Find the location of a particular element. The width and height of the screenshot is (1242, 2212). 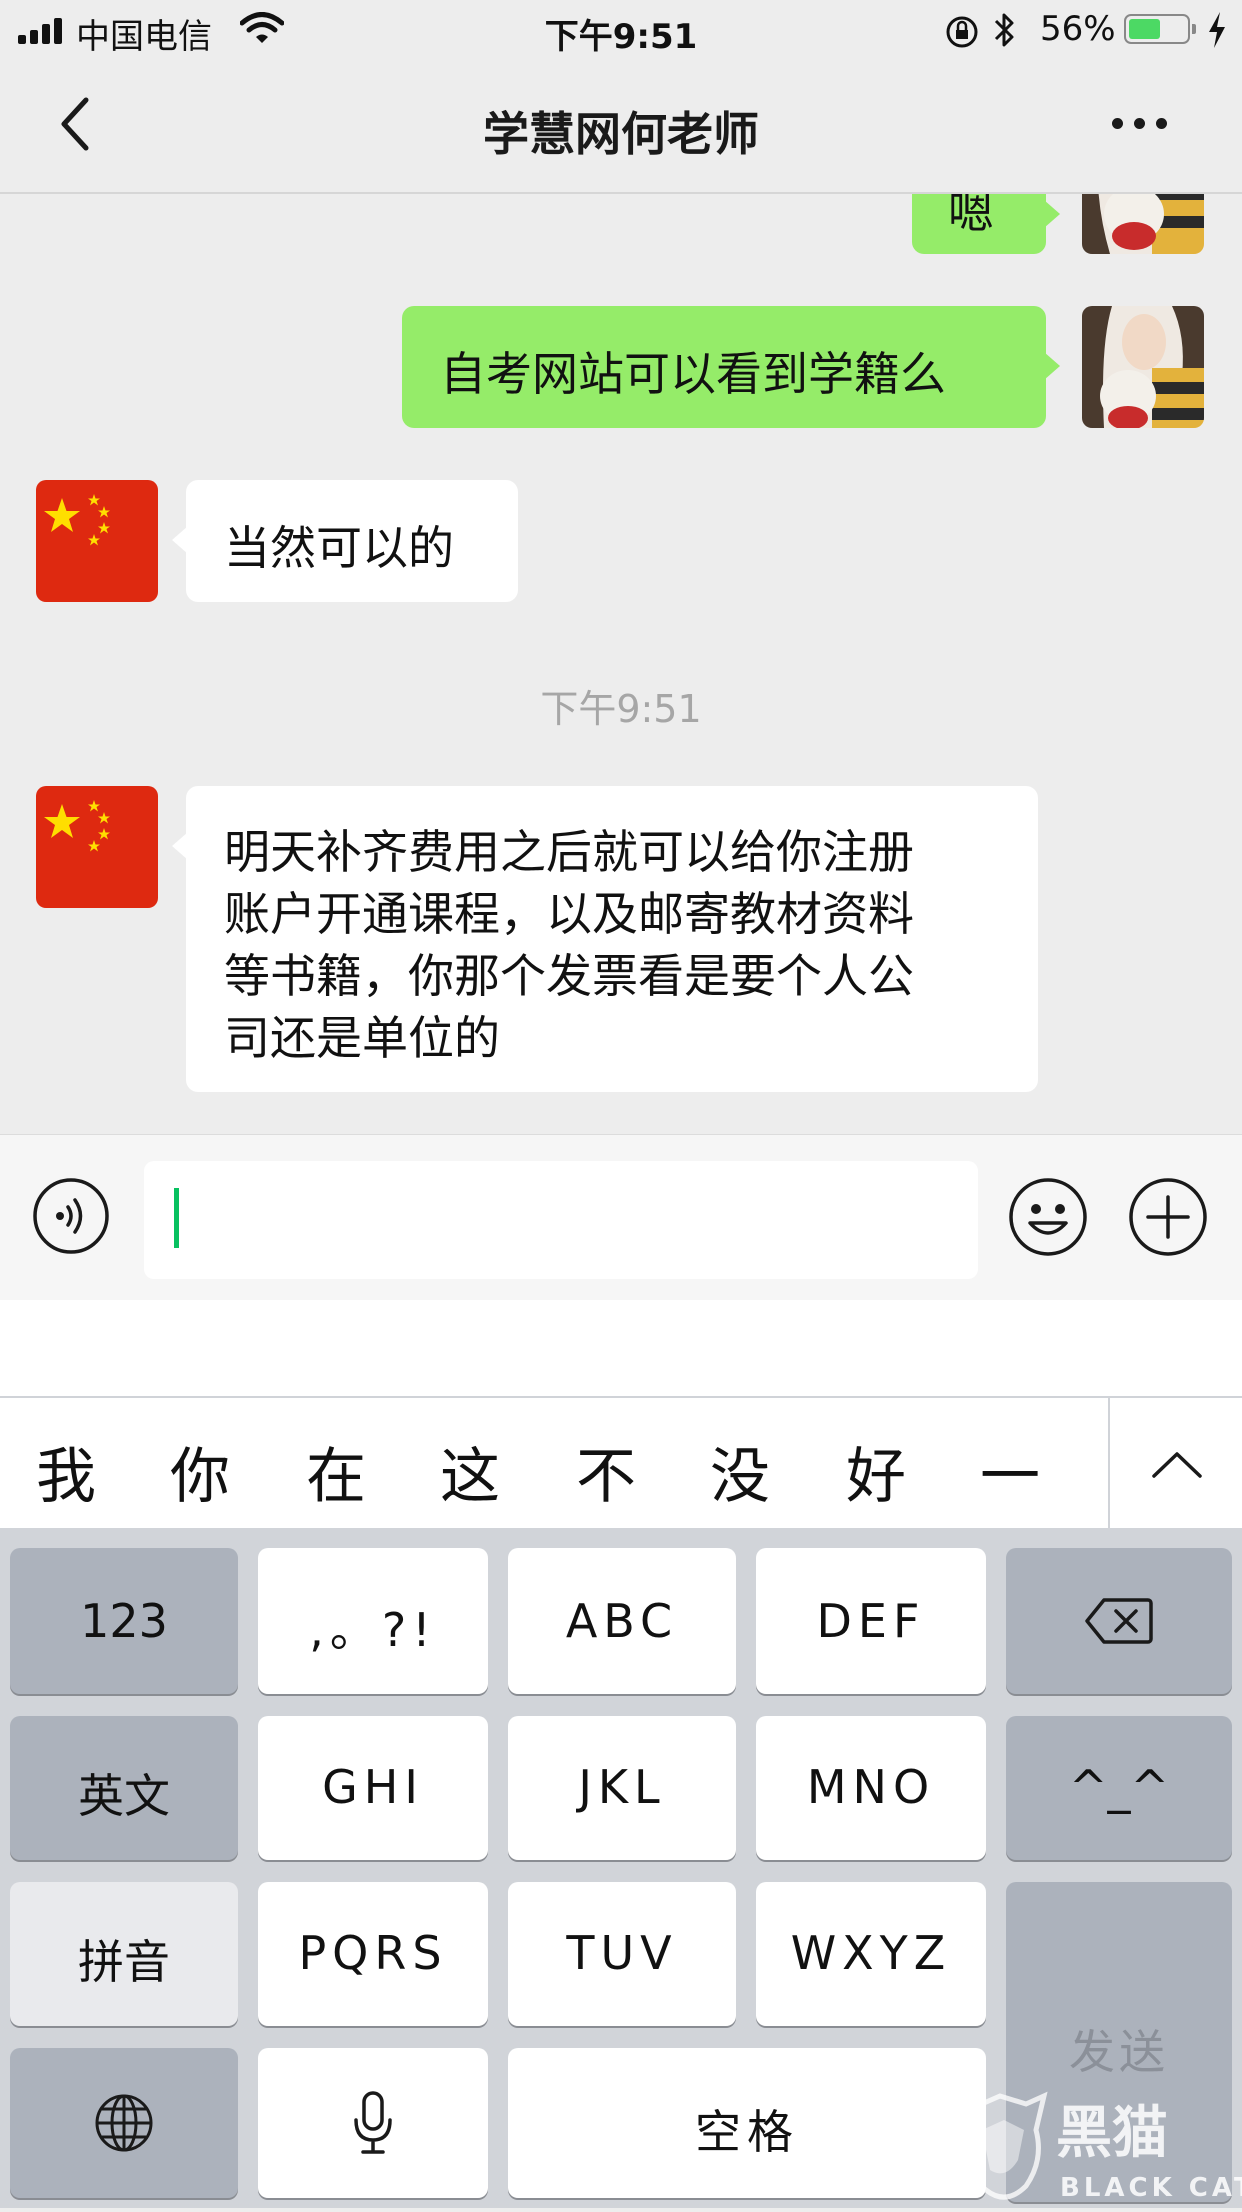

battery-fill is located at coordinates (1144, 29).